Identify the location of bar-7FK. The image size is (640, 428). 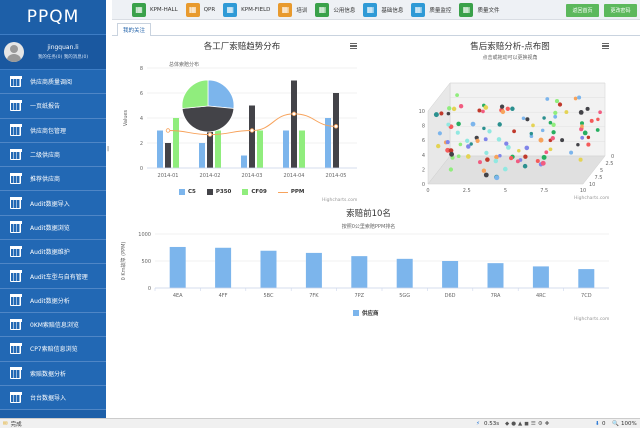
(313, 270).